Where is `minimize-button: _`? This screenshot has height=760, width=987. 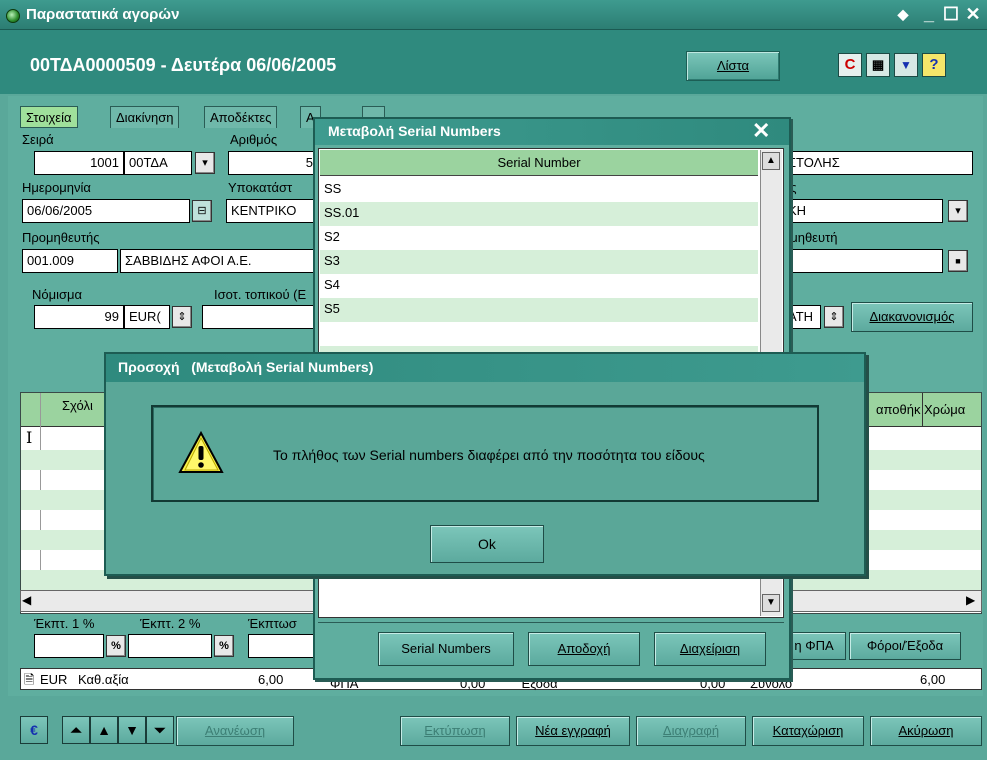
minimize-button: _ is located at coordinates (929, 15).